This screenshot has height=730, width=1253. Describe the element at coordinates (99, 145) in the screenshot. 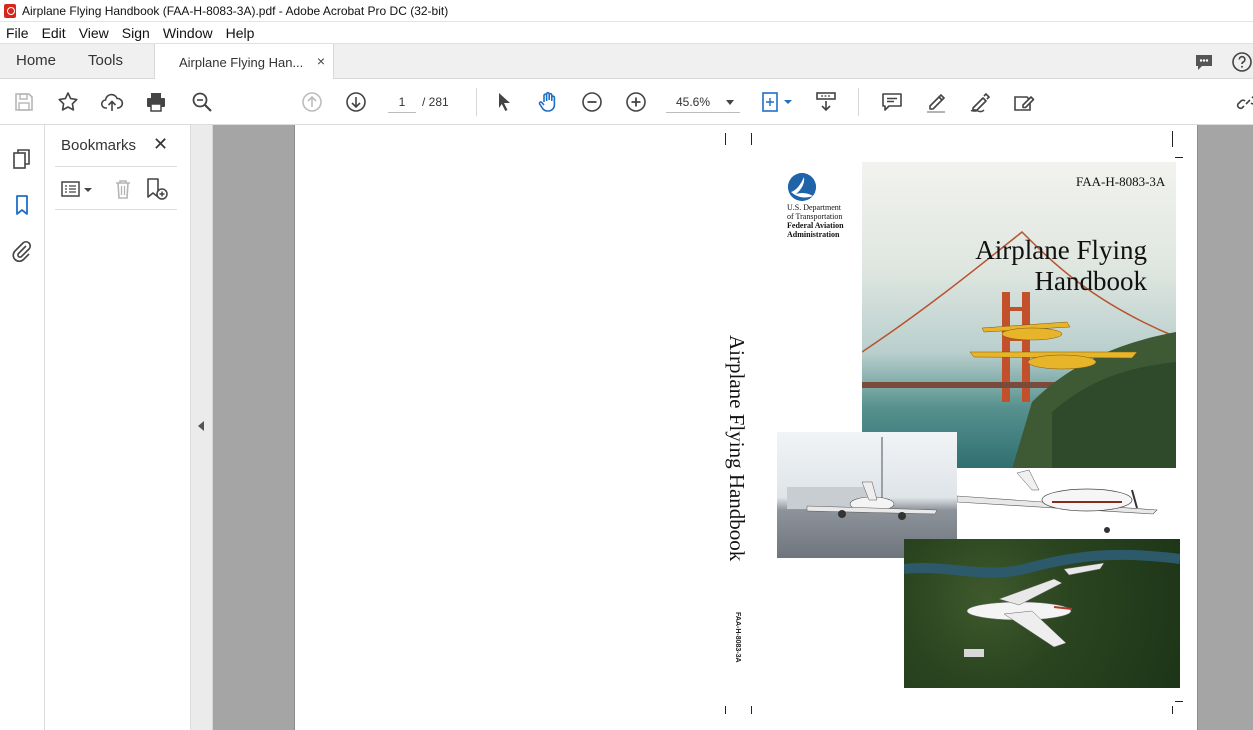

I see `bookmarks-panel-title: Bookmarks` at that location.